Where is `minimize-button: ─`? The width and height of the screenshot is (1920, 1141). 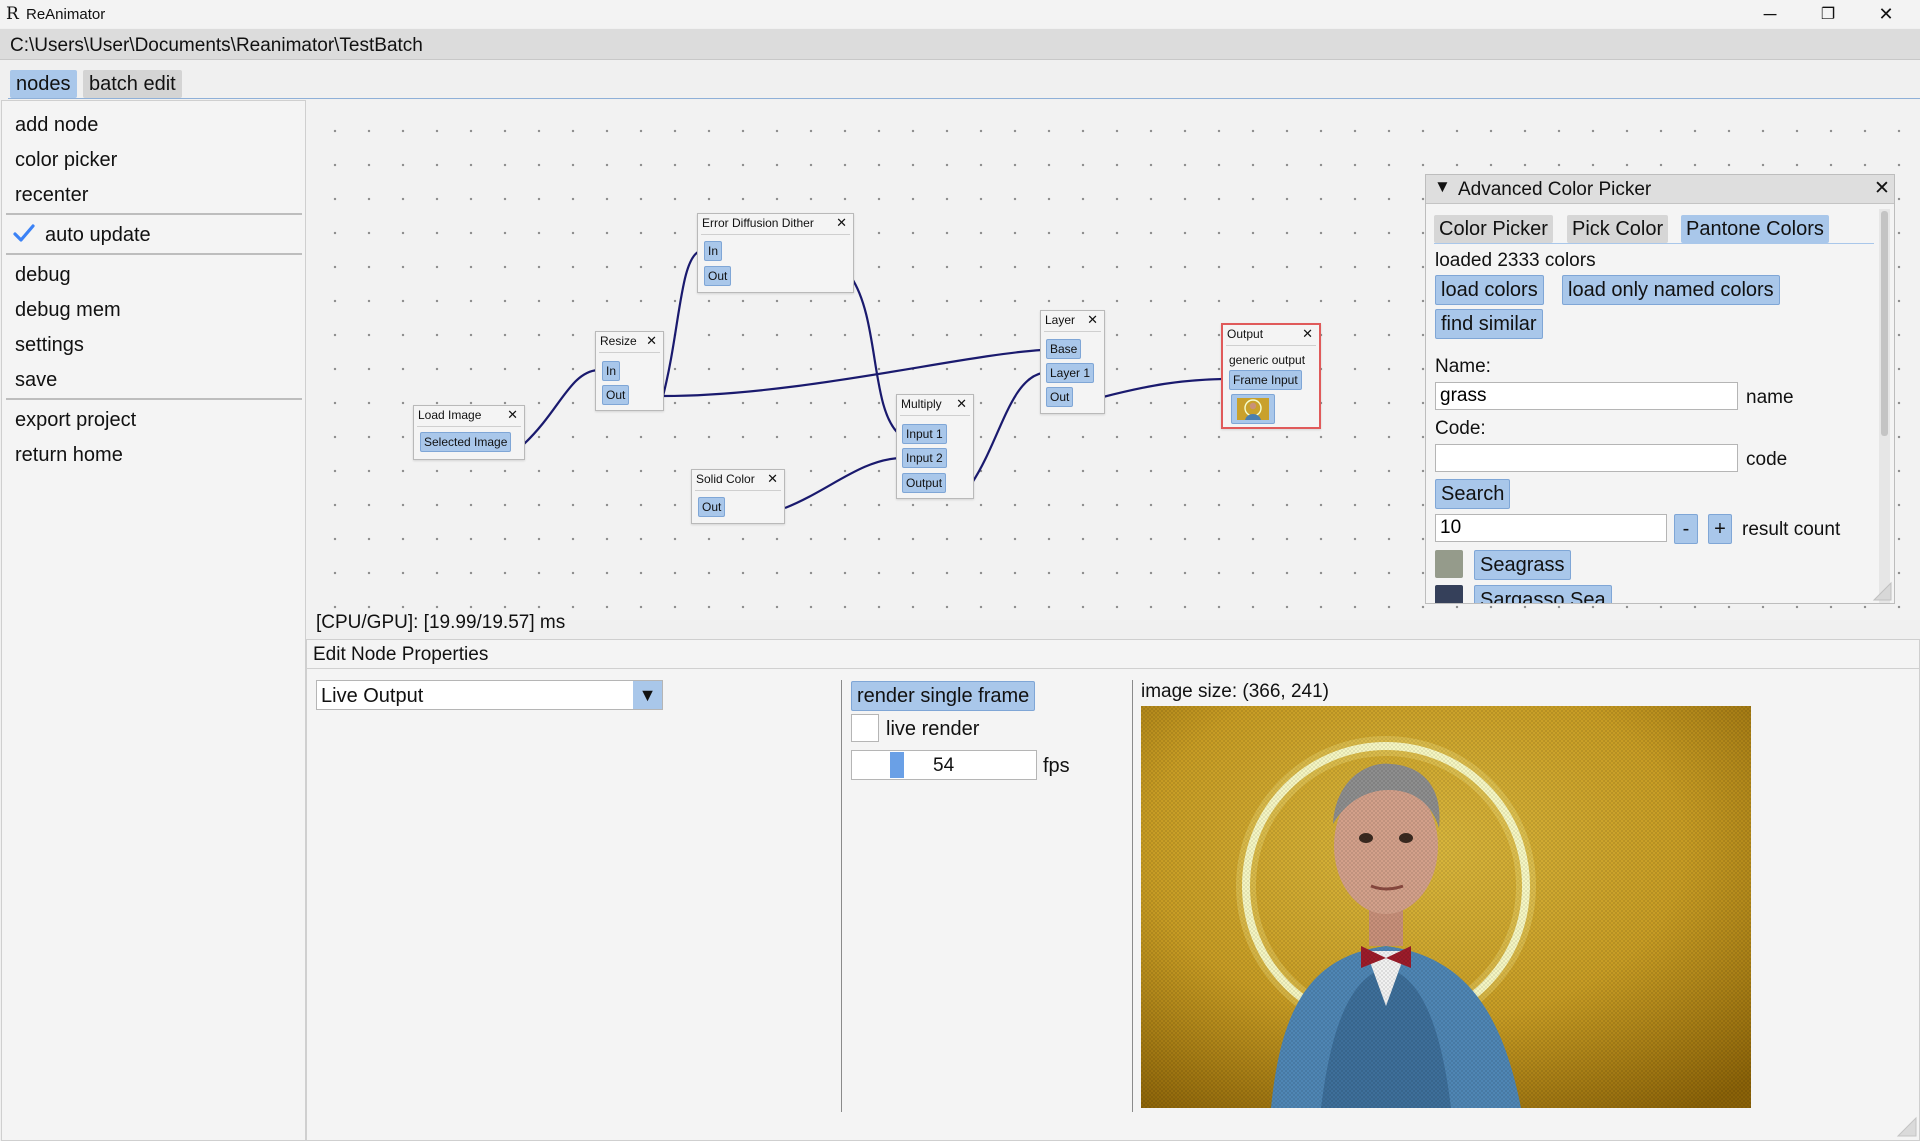 minimize-button: ─ is located at coordinates (1770, 14).